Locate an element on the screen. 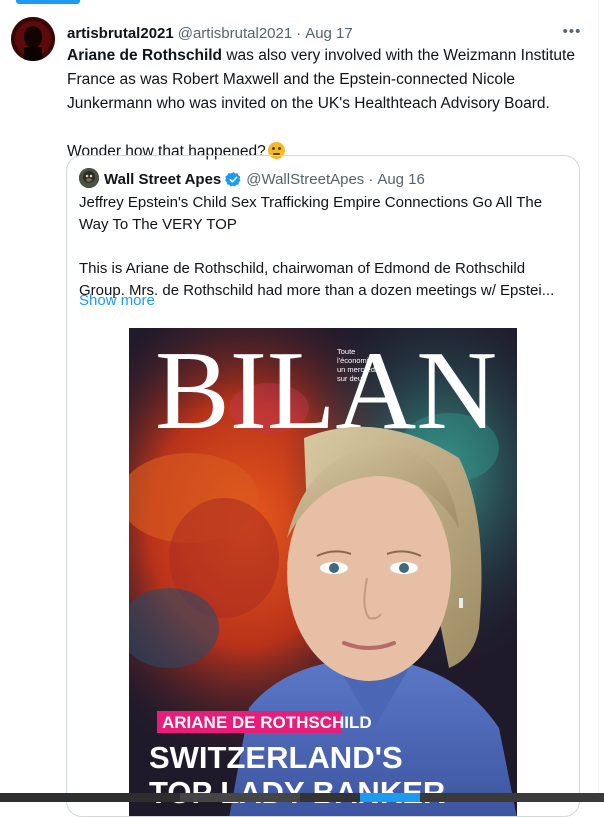 The image size is (604, 817). quoted-handle: @WallStreetApes is located at coordinates (305, 179).